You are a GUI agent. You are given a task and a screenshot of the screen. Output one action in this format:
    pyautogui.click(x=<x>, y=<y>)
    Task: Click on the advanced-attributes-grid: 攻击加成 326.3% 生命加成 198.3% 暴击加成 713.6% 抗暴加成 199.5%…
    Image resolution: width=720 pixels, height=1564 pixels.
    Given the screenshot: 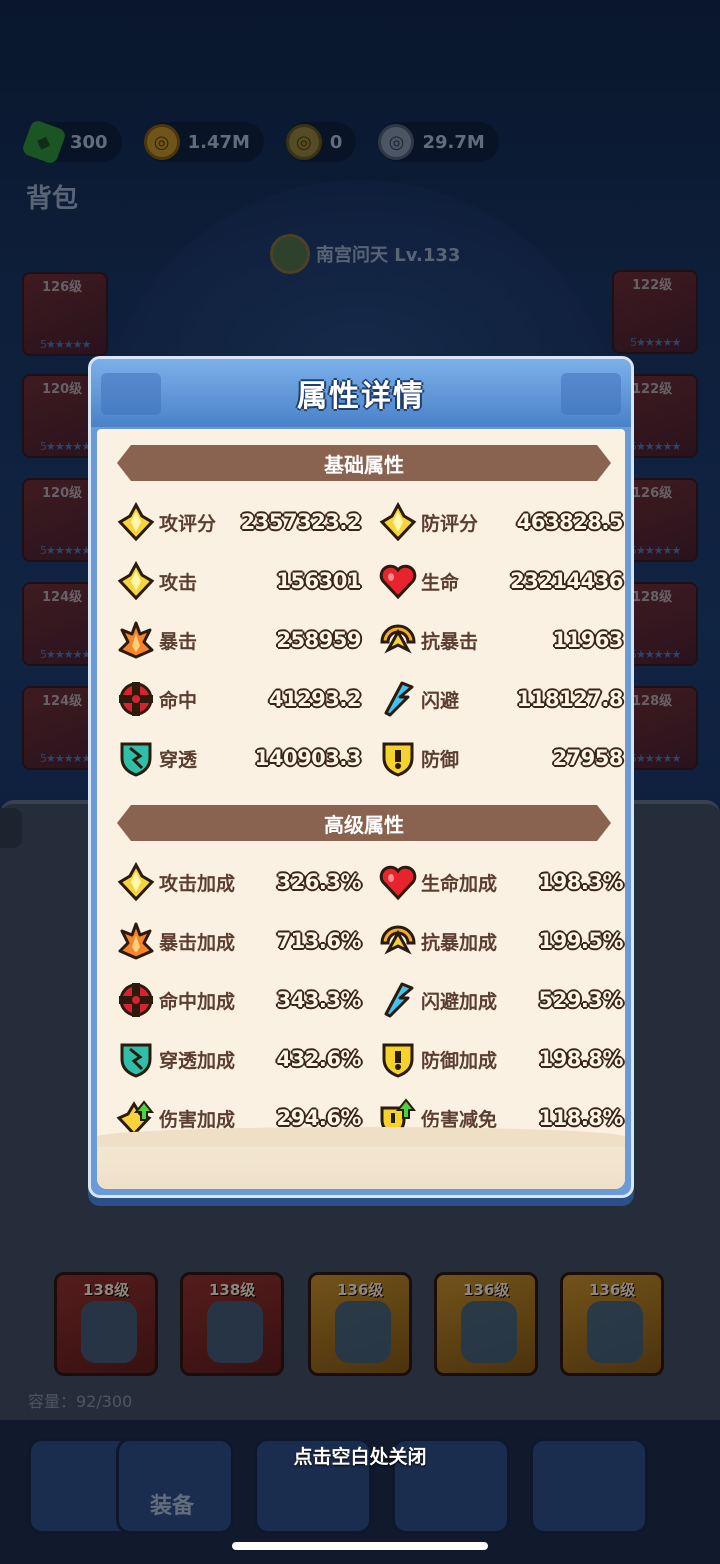 What is the action you would take?
    pyautogui.click(x=369, y=1000)
    